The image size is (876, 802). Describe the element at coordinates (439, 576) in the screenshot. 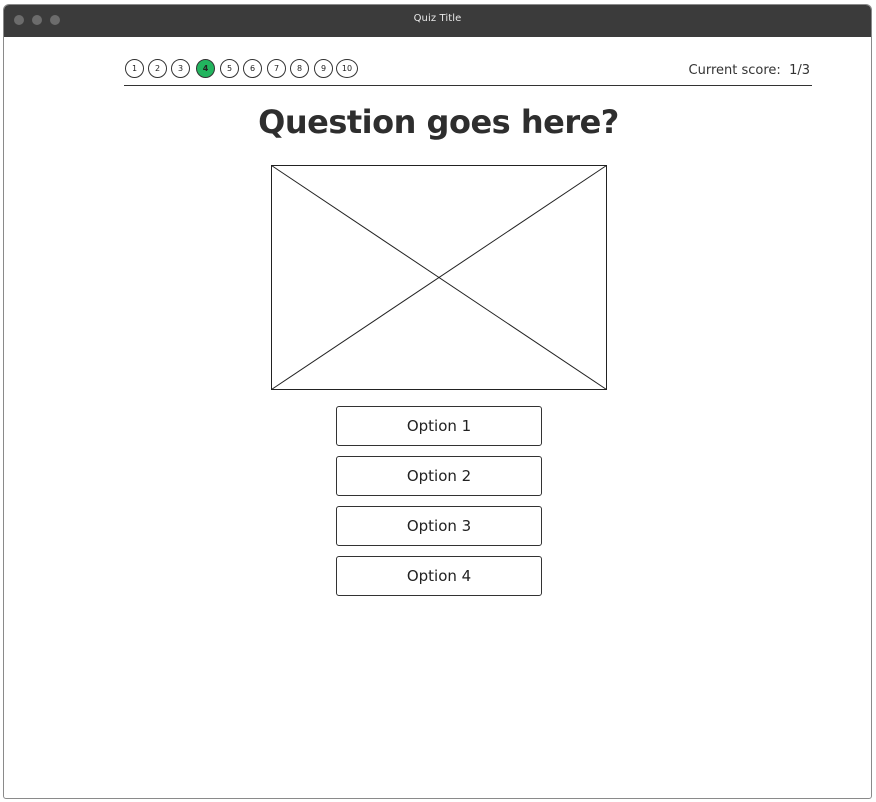

I see `option-4-button: Option 4` at that location.